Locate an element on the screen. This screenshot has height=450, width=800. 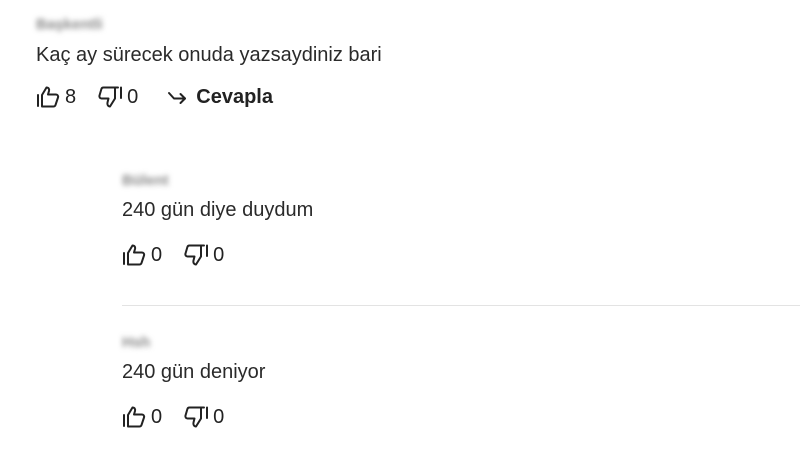
like-button: 8 is located at coordinates (56, 97).